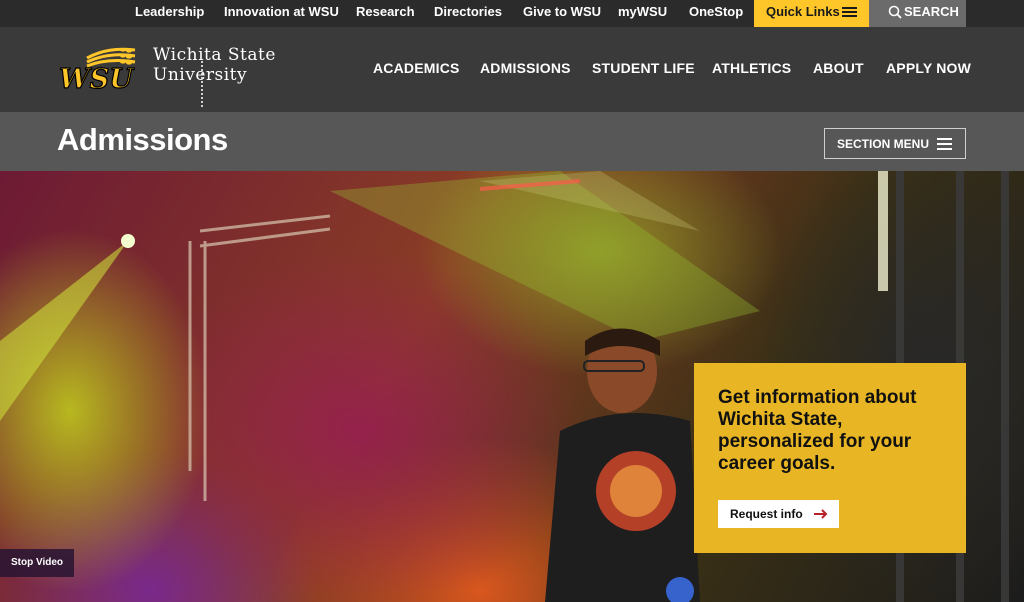  I want to click on logo-wordmark-line1: Wichita State, so click(214, 55).